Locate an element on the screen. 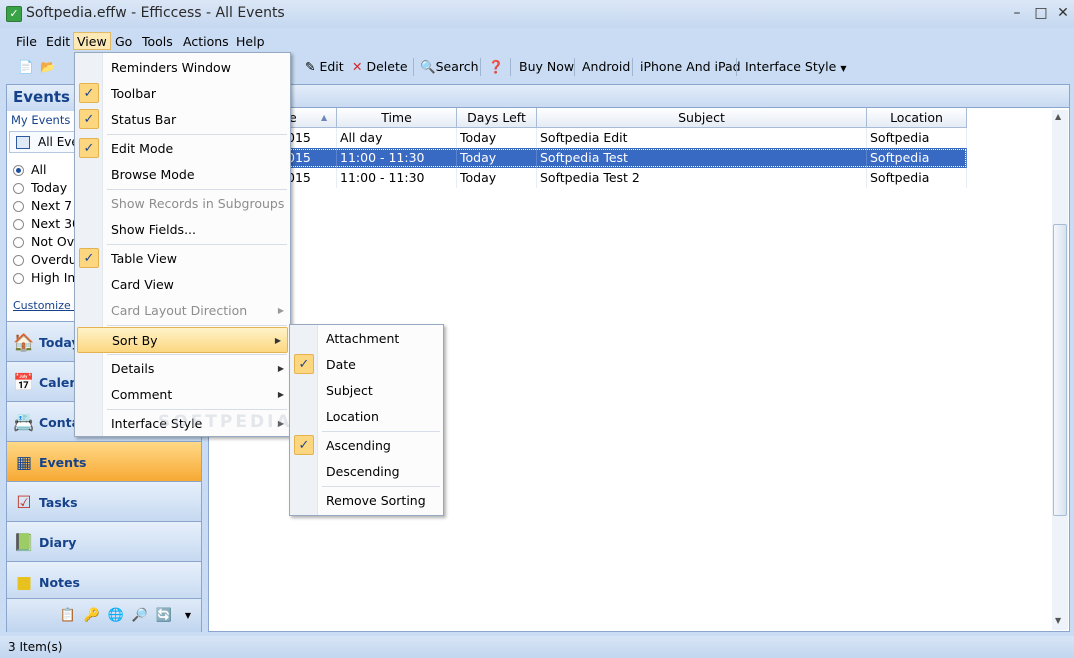 This screenshot has width=1074, height=658. filter-label: All is located at coordinates (39, 169).